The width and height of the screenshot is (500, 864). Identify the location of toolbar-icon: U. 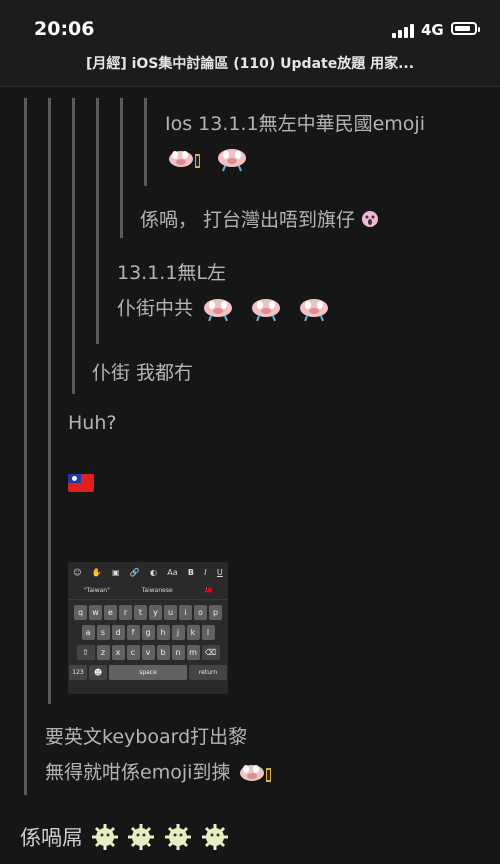
(219, 572).